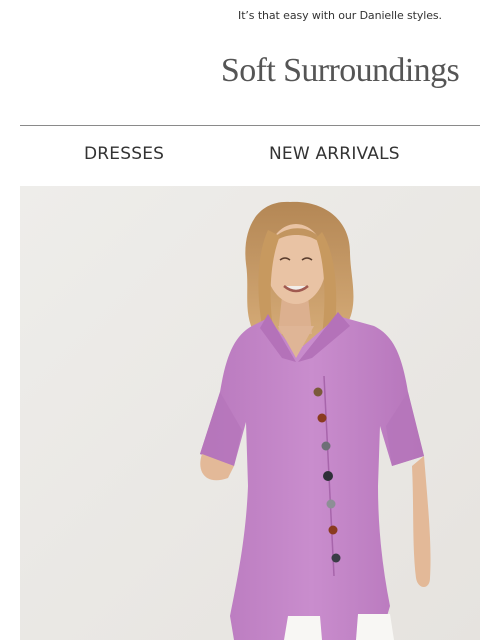 This screenshot has height=640, width=480. What do you see at coordinates (334, 154) in the screenshot?
I see `nav-link-new-arrivals: NEW ARRIVALS` at bounding box center [334, 154].